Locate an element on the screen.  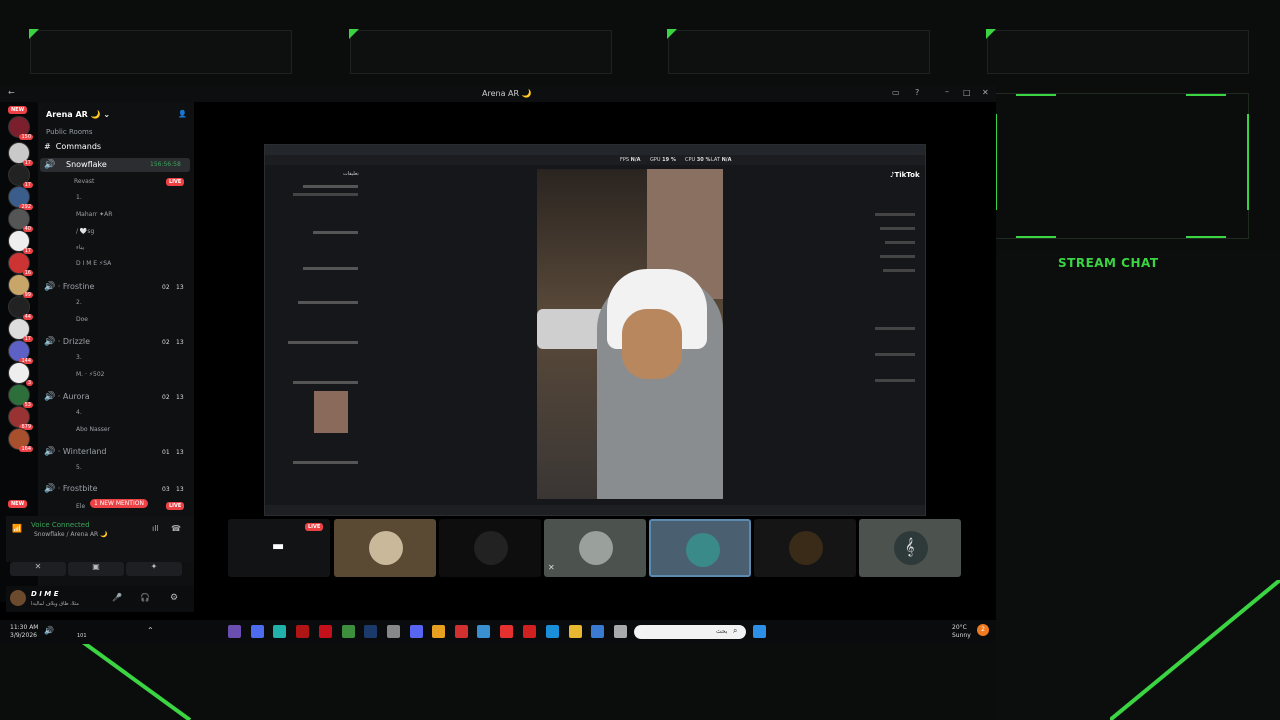
member-3: 3. is located at coordinates (79, 360).